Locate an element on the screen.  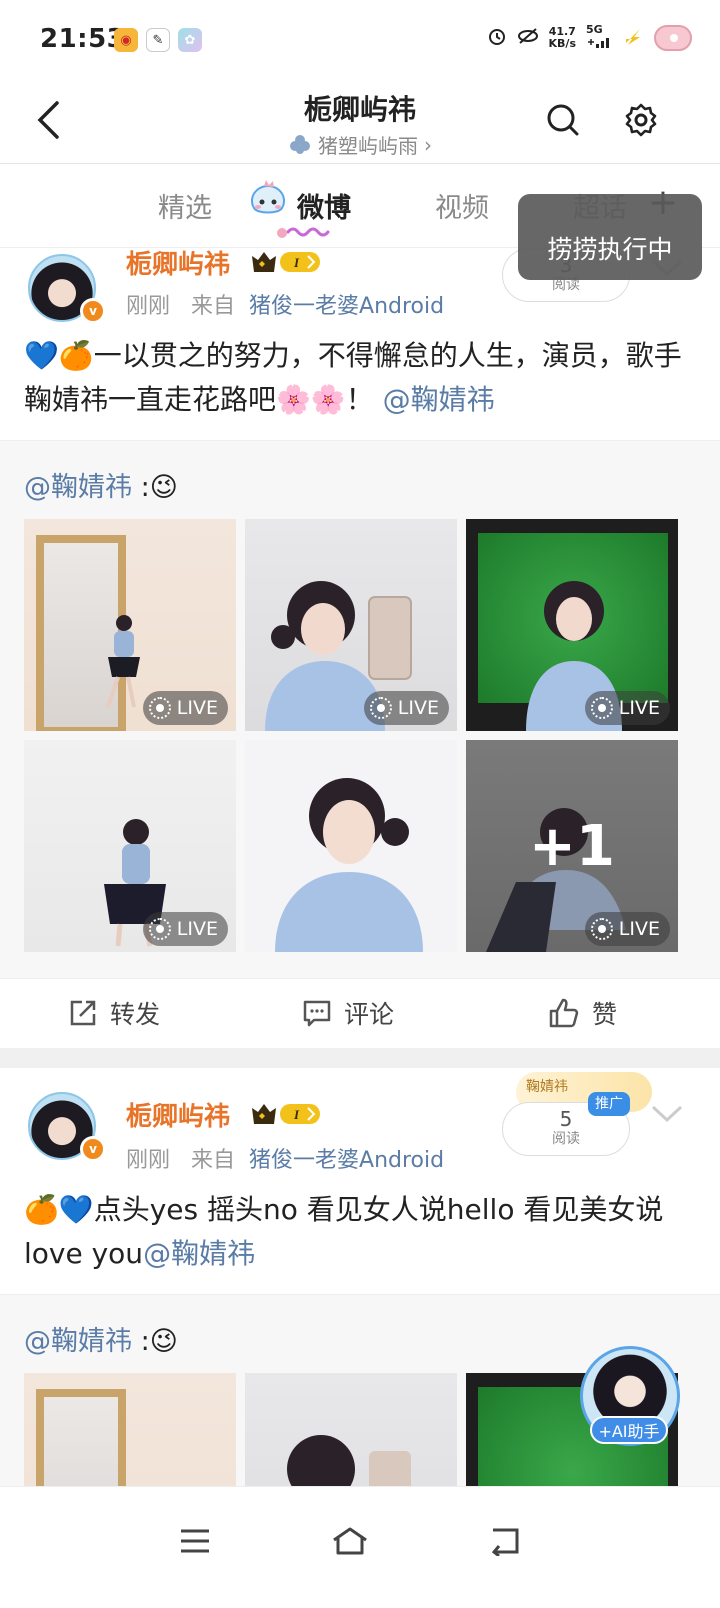
comment-button: 评论 is located at coordinates (348, 1013).